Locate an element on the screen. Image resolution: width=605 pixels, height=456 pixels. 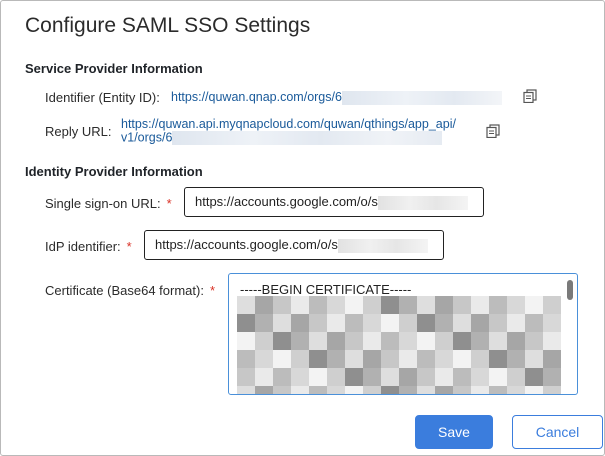
idp-identifier-label: IdP identifier: * is located at coordinates (88, 246).